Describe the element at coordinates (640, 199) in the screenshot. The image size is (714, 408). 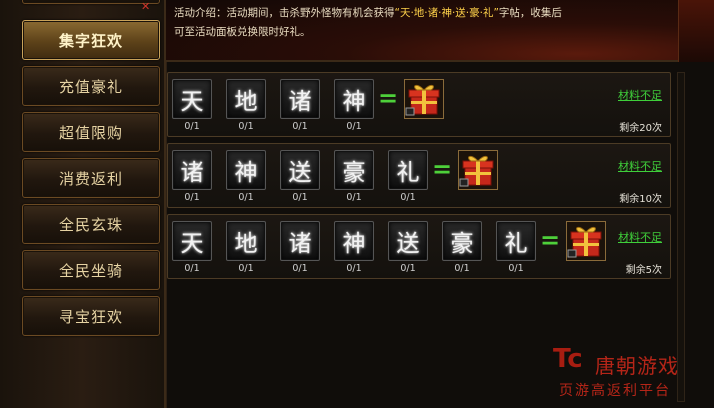
I see `remaining-count: 剩余10次` at that location.